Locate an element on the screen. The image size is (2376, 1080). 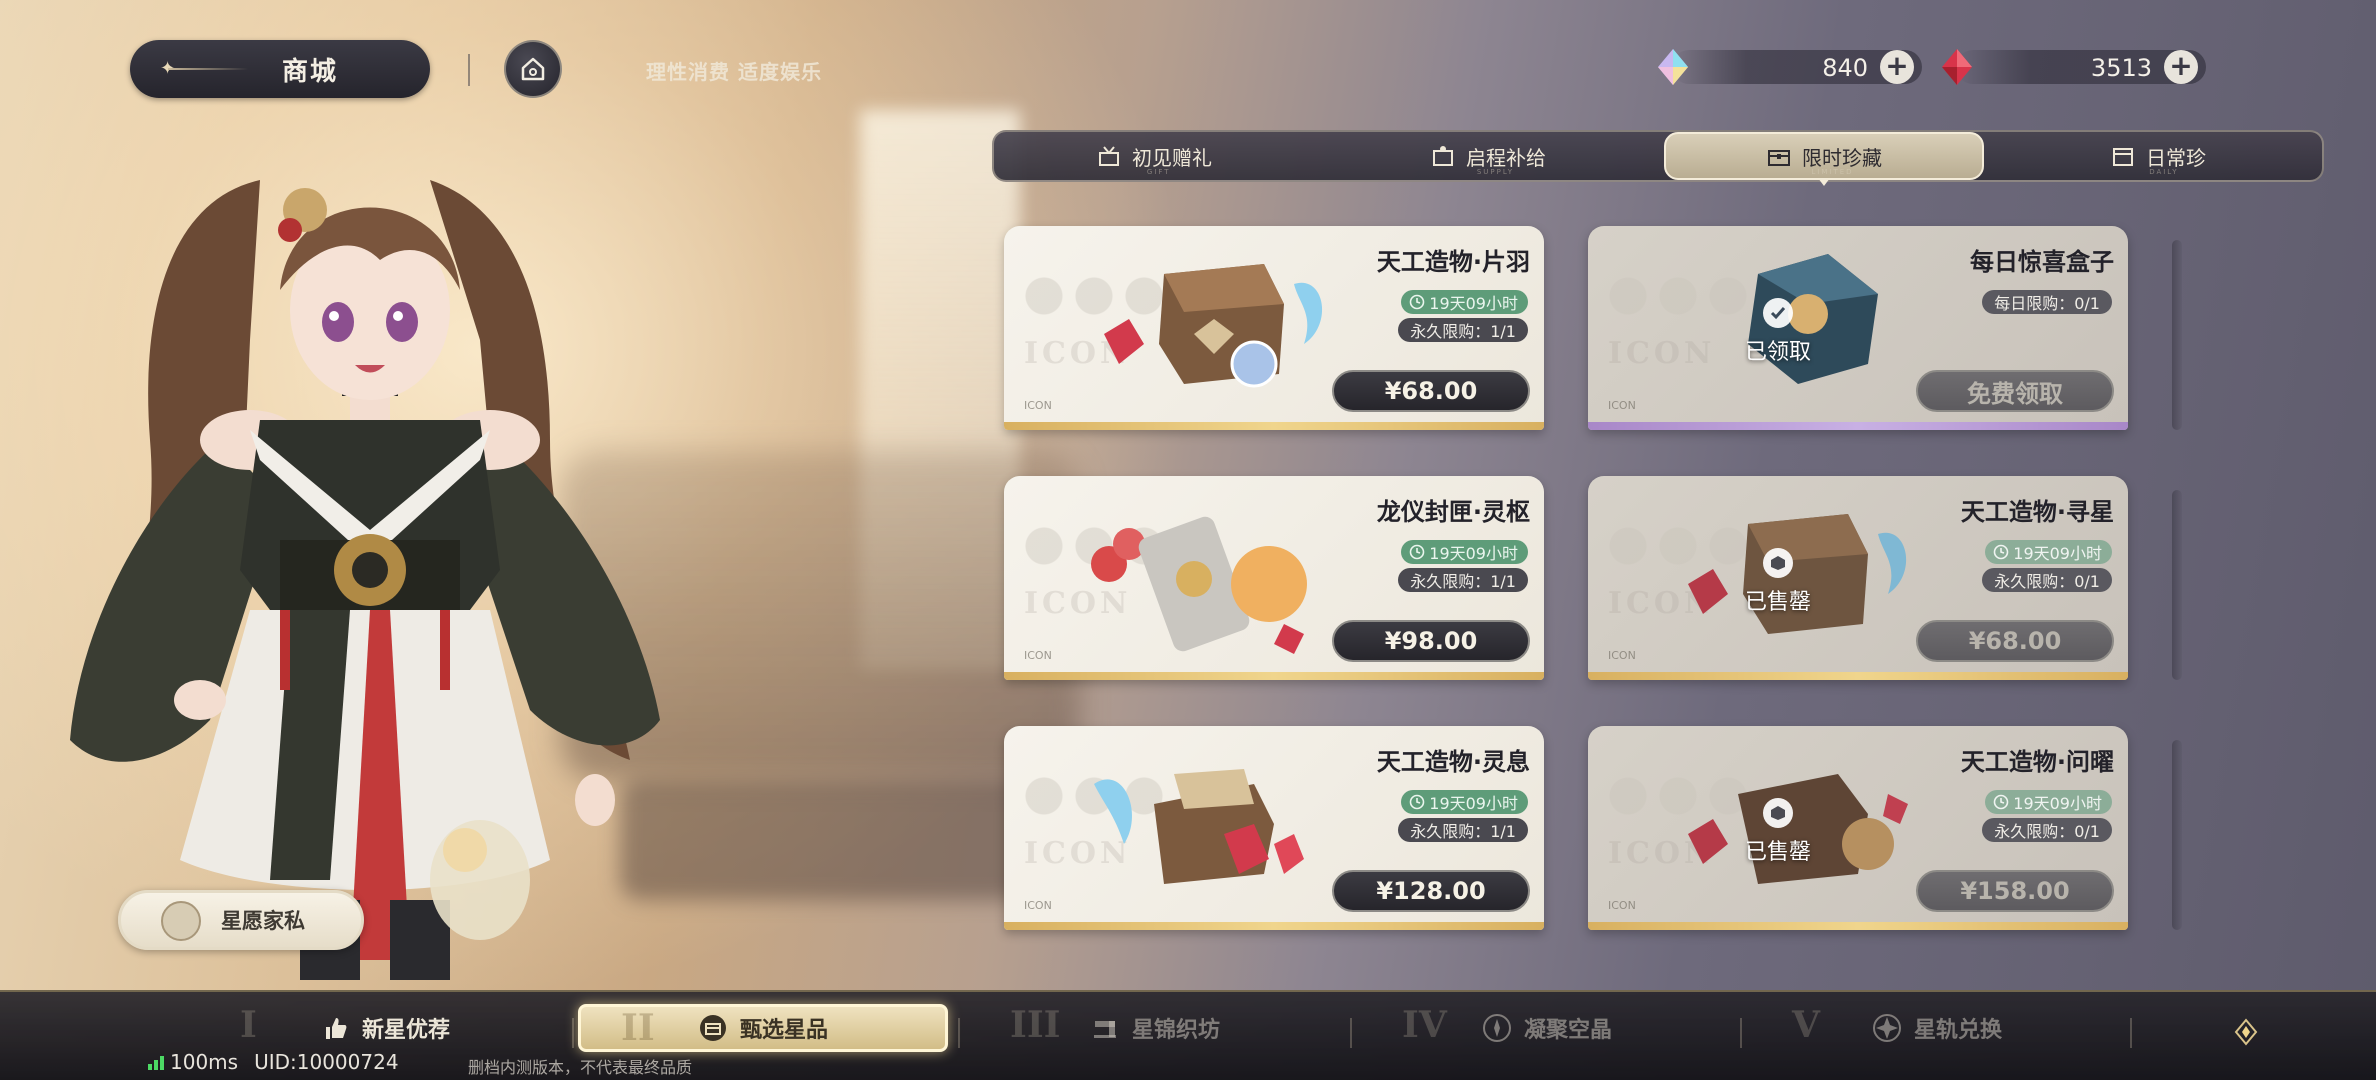
product-card: ICON ICON 已领取 每日惊喜盒子 每日限购：0/1 免费领取 is located at coordinates (1858, 328).